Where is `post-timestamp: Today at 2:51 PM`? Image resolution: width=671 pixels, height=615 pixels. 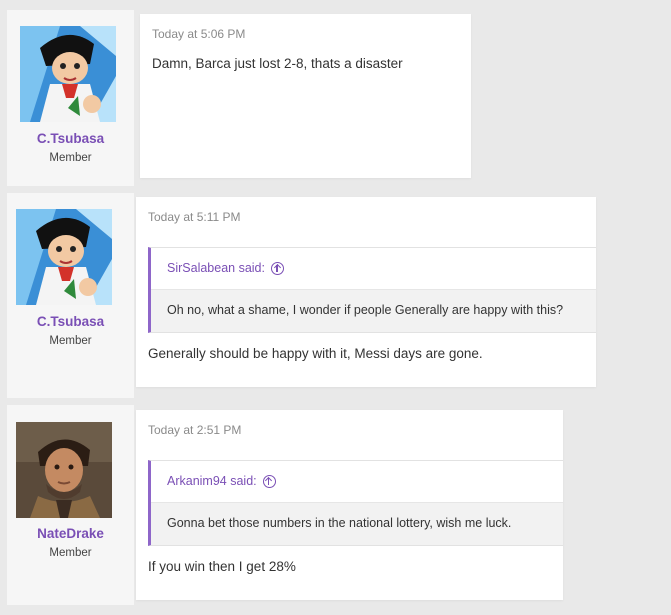 post-timestamp: Today at 2:51 PM is located at coordinates (194, 430).